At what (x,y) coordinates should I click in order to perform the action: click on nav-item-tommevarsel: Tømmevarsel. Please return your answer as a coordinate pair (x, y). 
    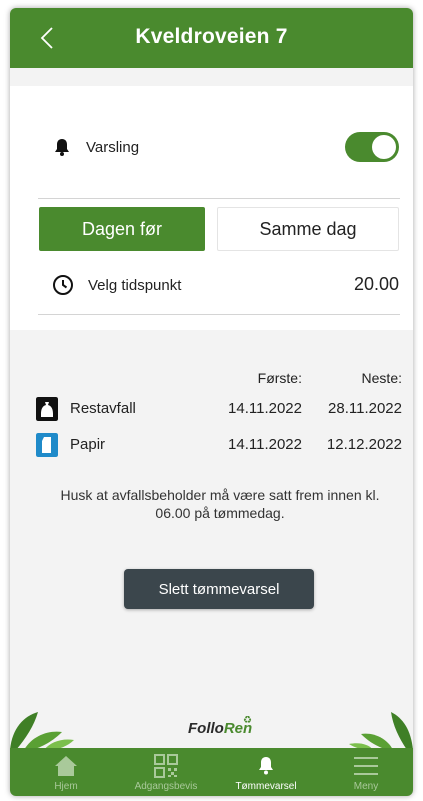
    Looking at the image, I should click on (266, 772).